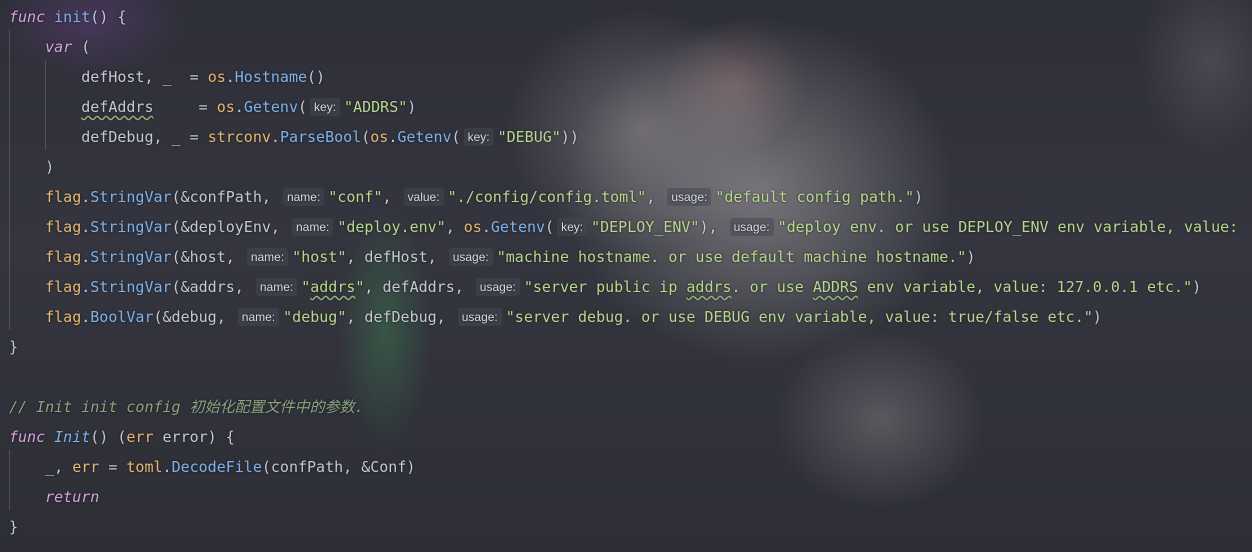 The image size is (1252, 552). I want to click on string-part: env variable, value: 127.0.0.1 etc.", so click(1025, 287).